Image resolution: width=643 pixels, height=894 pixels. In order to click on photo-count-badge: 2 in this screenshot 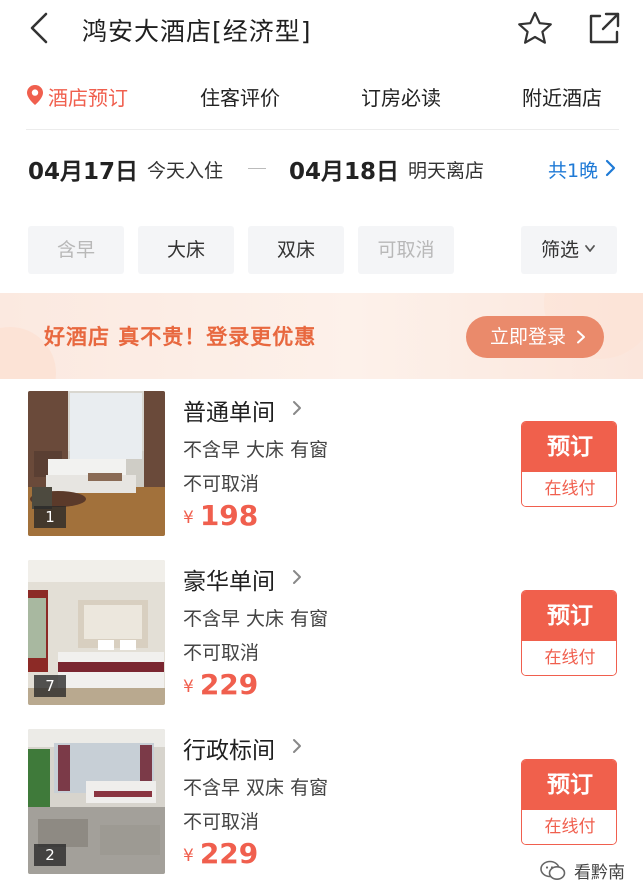, I will do `click(50, 855)`.